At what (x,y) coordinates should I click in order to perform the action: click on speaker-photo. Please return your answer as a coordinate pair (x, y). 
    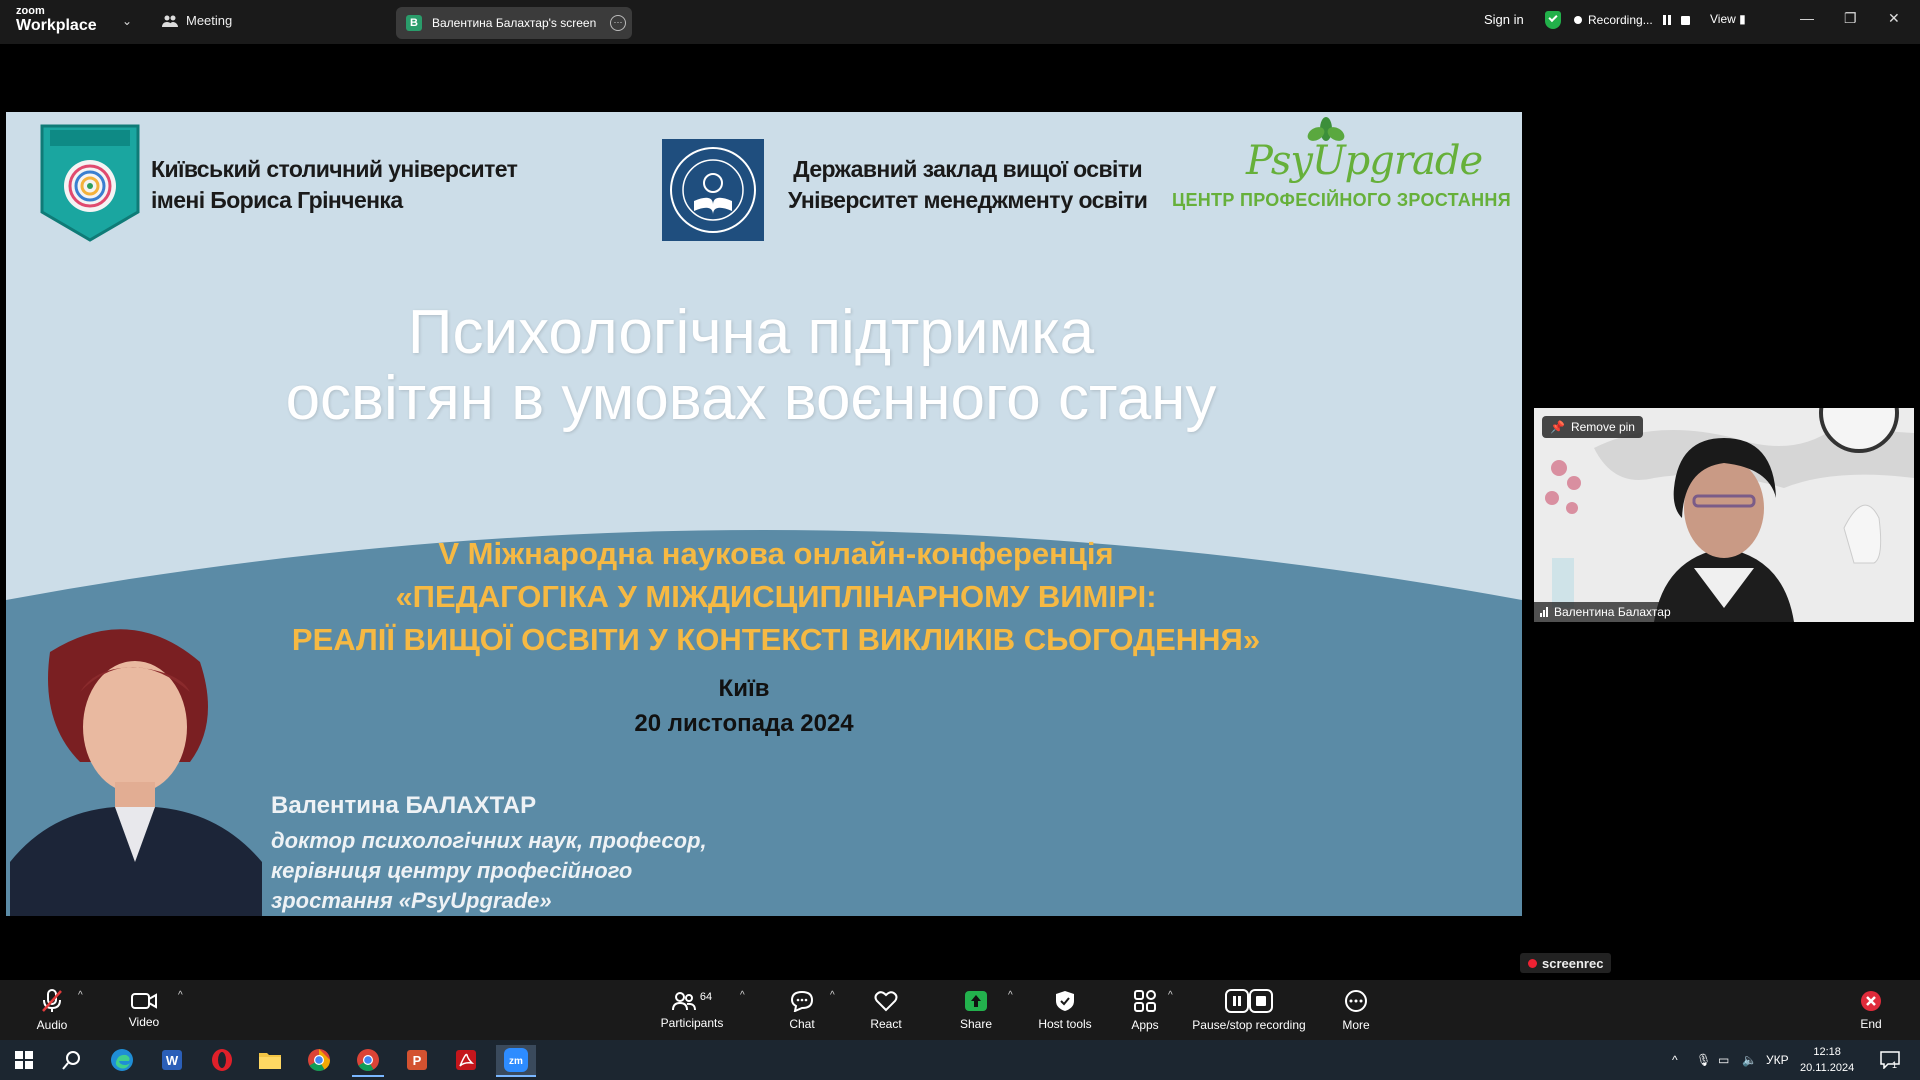
    Looking at the image, I should click on (136, 764).